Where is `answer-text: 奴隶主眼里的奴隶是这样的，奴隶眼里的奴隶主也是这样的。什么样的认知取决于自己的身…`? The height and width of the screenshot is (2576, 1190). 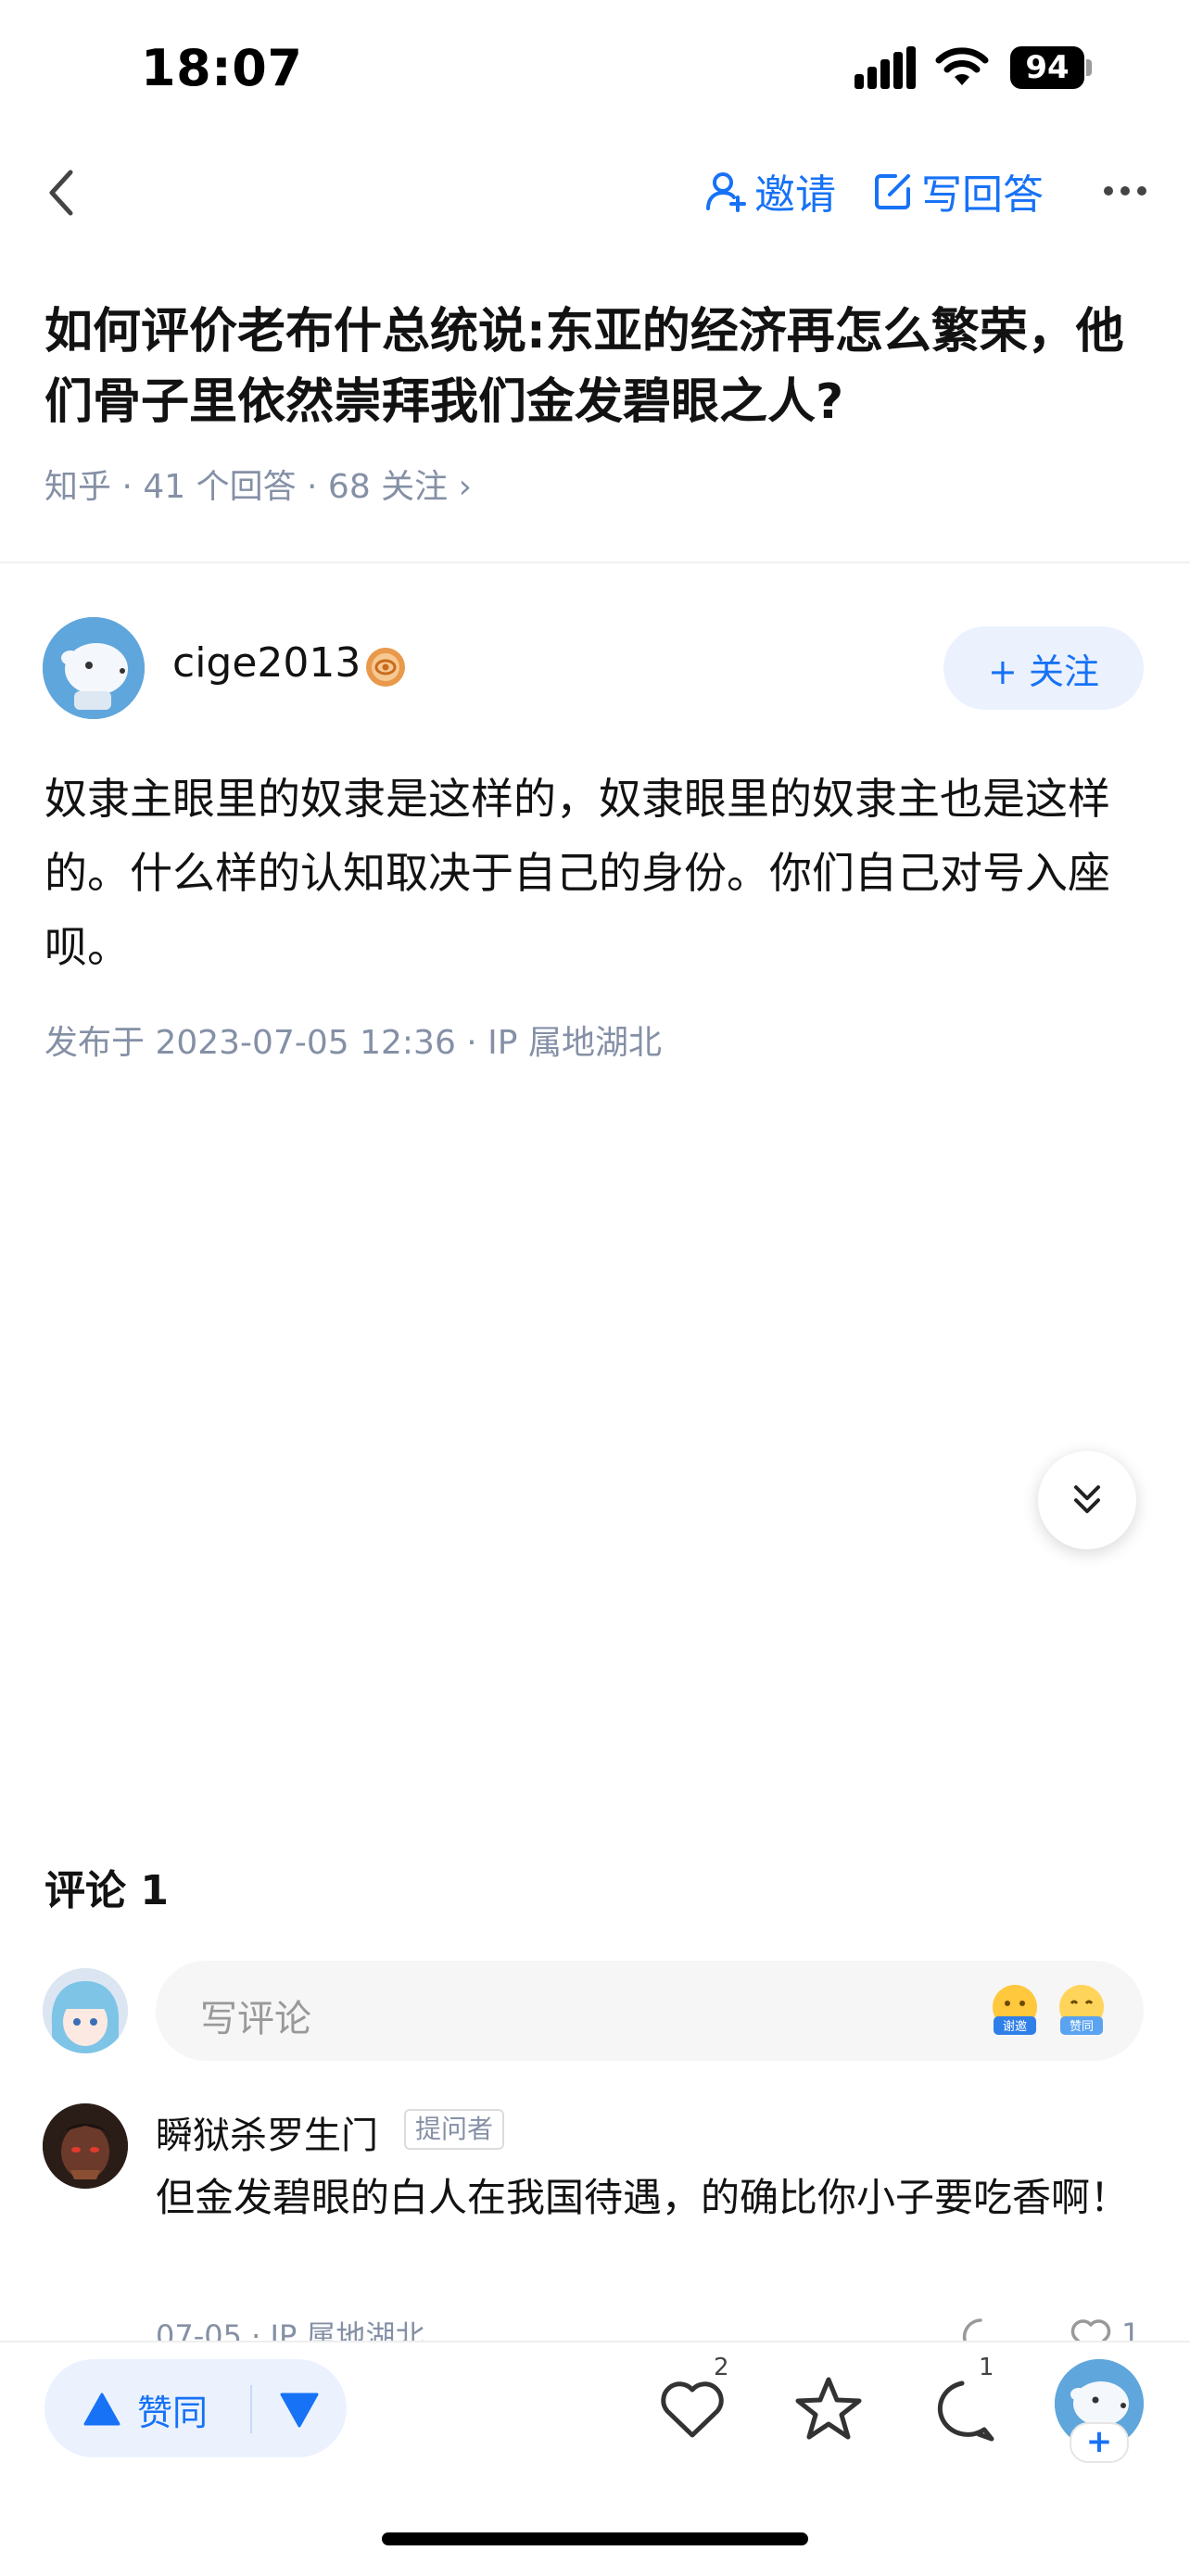 answer-text: 奴隶主眼里的奴隶是这样的，奴隶眼里的奴隶主也是这样的。什么样的认知取决于自己的身… is located at coordinates (577, 873).